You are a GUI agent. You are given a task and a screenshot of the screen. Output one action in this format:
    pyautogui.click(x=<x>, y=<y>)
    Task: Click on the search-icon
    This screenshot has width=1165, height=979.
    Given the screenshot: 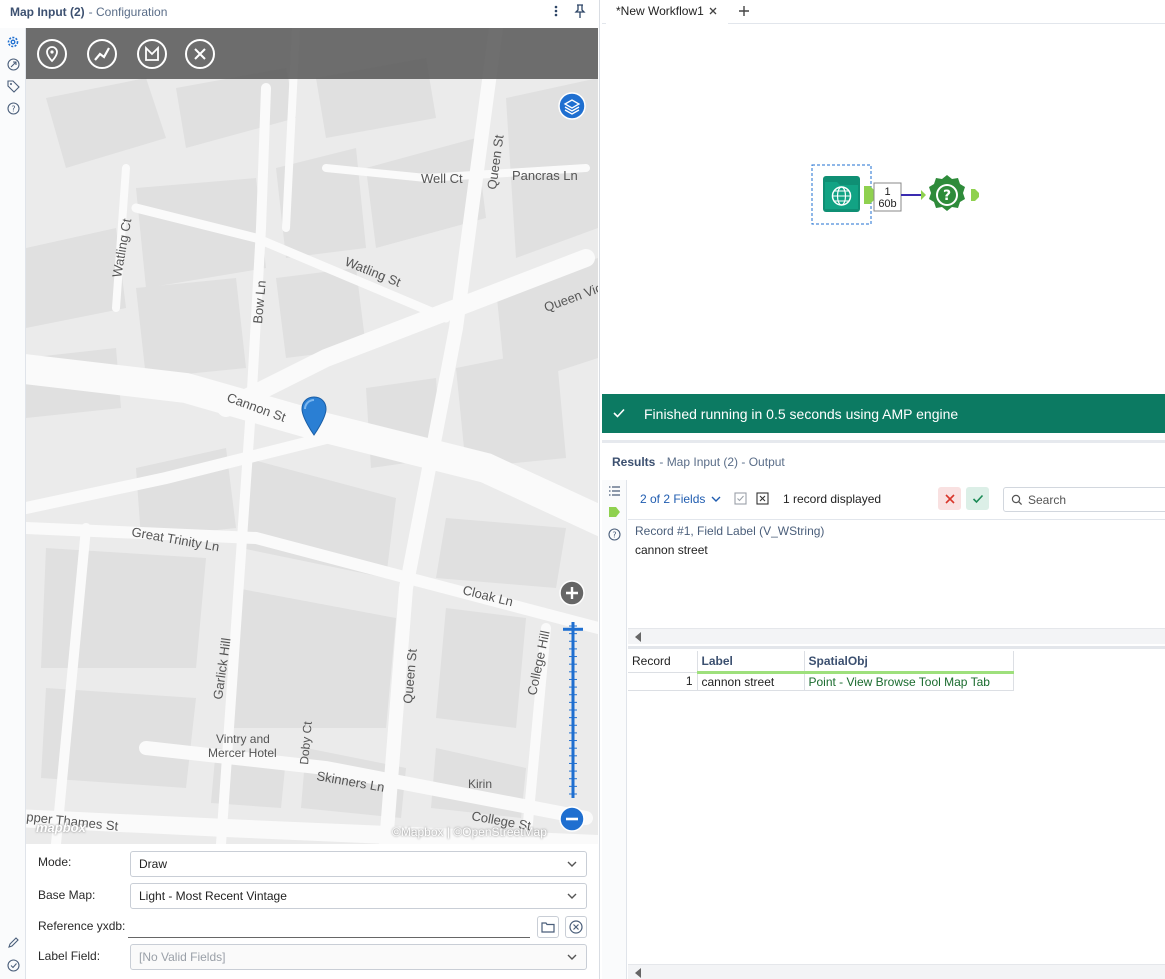 What is the action you would take?
    pyautogui.click(x=1017, y=500)
    